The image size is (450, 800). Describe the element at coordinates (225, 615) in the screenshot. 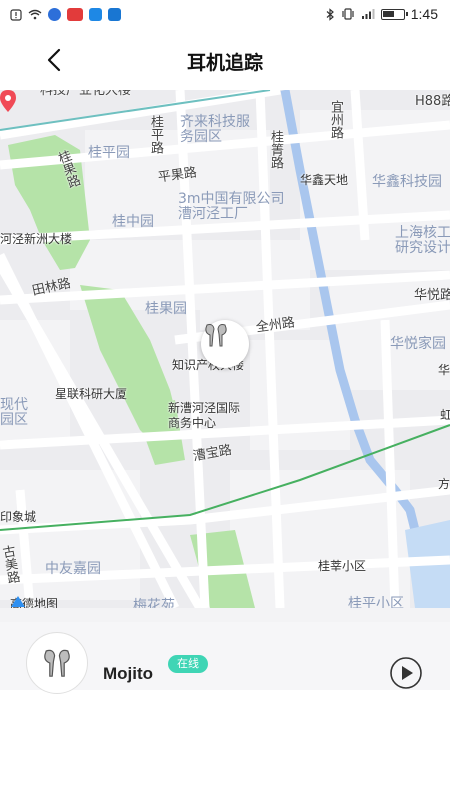

I see `panel-divider` at that location.